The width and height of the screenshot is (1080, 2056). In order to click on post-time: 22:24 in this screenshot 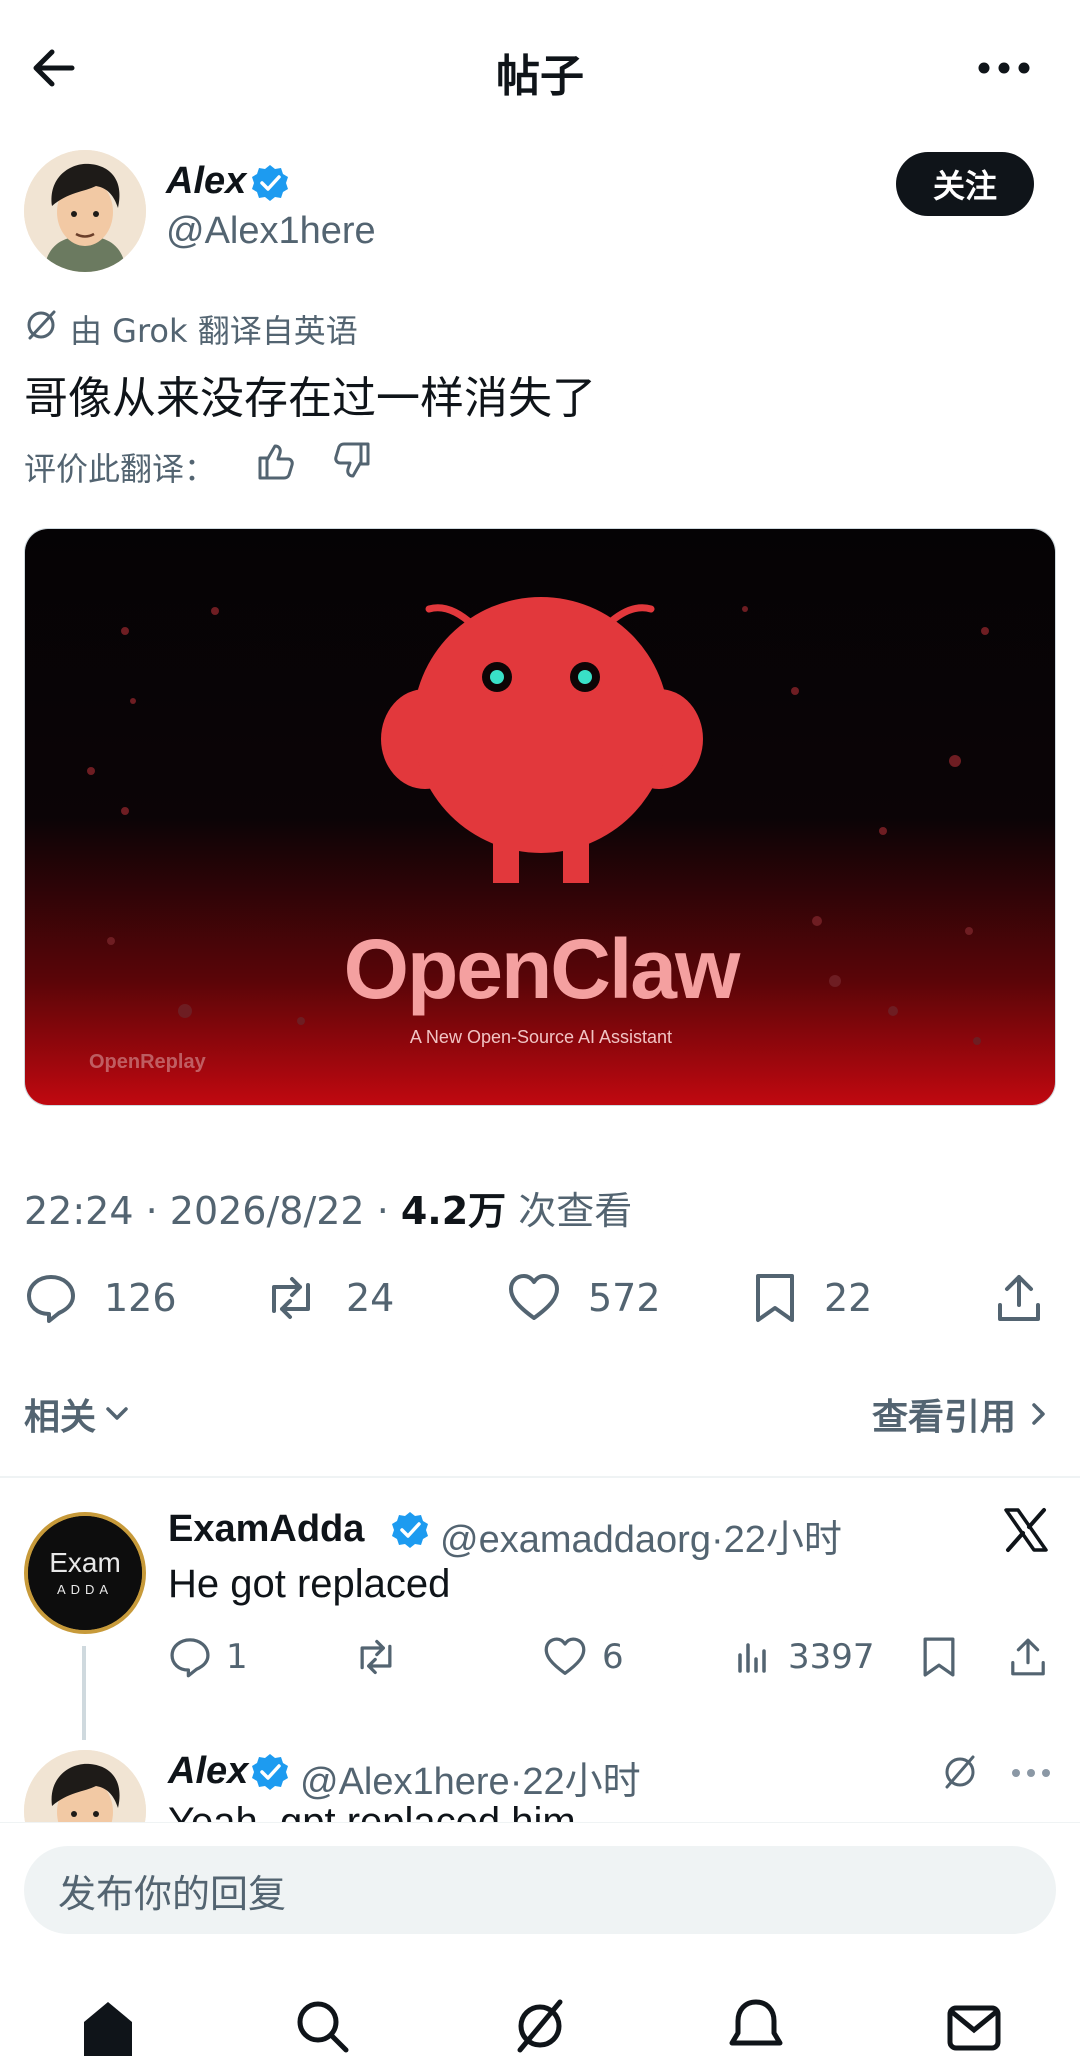, I will do `click(79, 1211)`.